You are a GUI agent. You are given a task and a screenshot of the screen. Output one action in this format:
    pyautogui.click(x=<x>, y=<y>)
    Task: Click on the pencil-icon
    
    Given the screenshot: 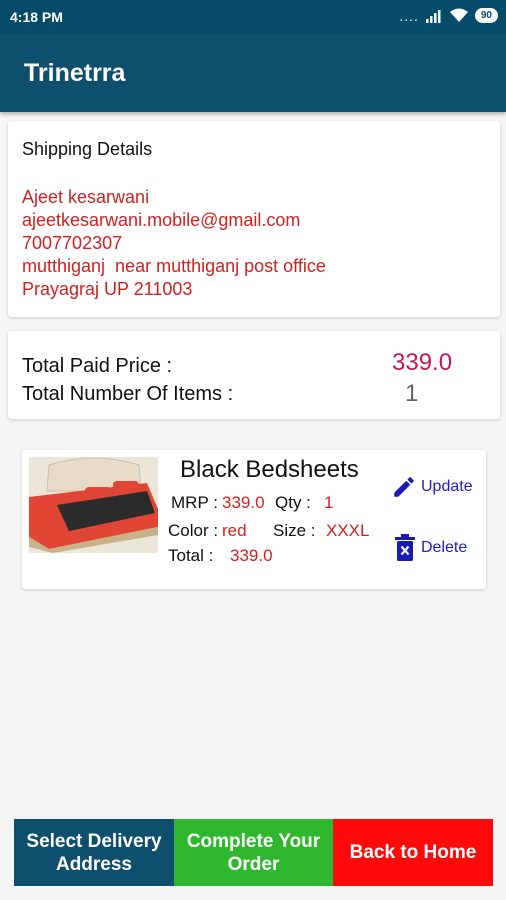 What is the action you would take?
    pyautogui.click(x=404, y=487)
    